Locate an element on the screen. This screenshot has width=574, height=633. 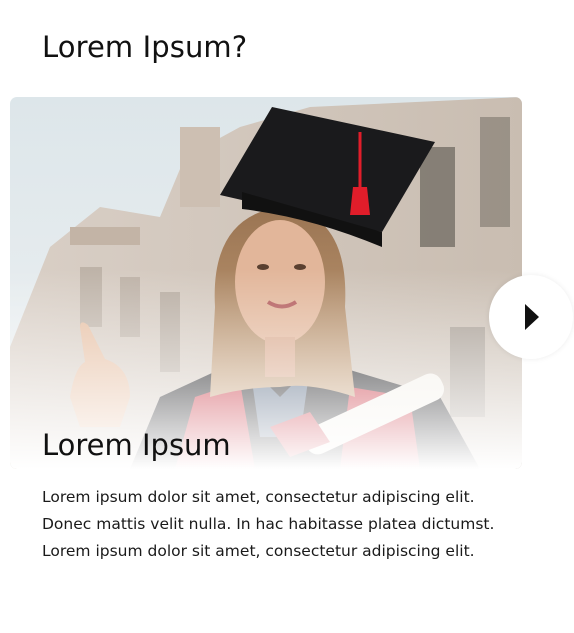
chevron-right-icon is located at coordinates (532, 317).